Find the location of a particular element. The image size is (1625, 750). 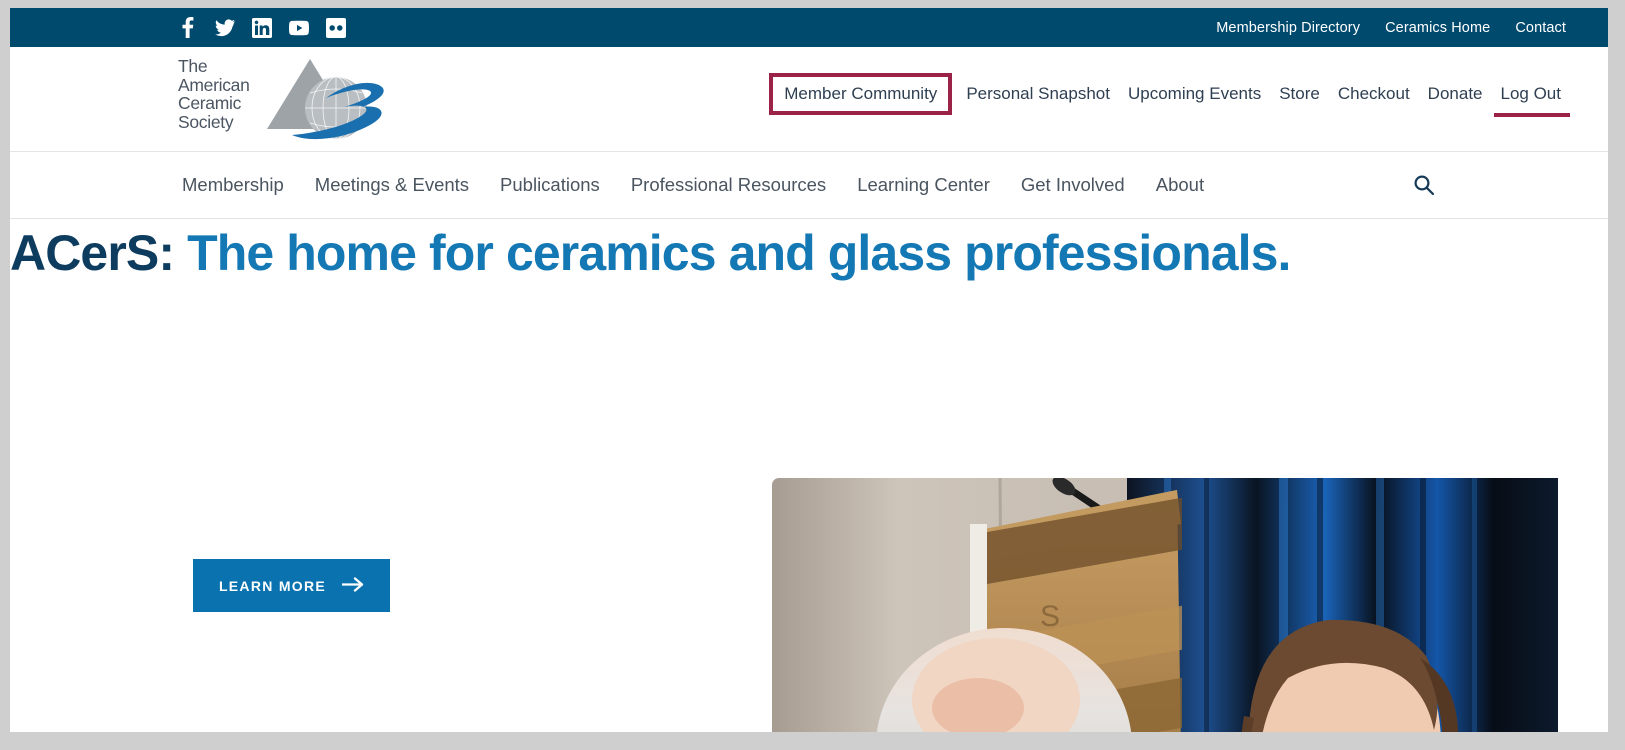

member-nav-item-donate: Donate is located at coordinates (1455, 94).